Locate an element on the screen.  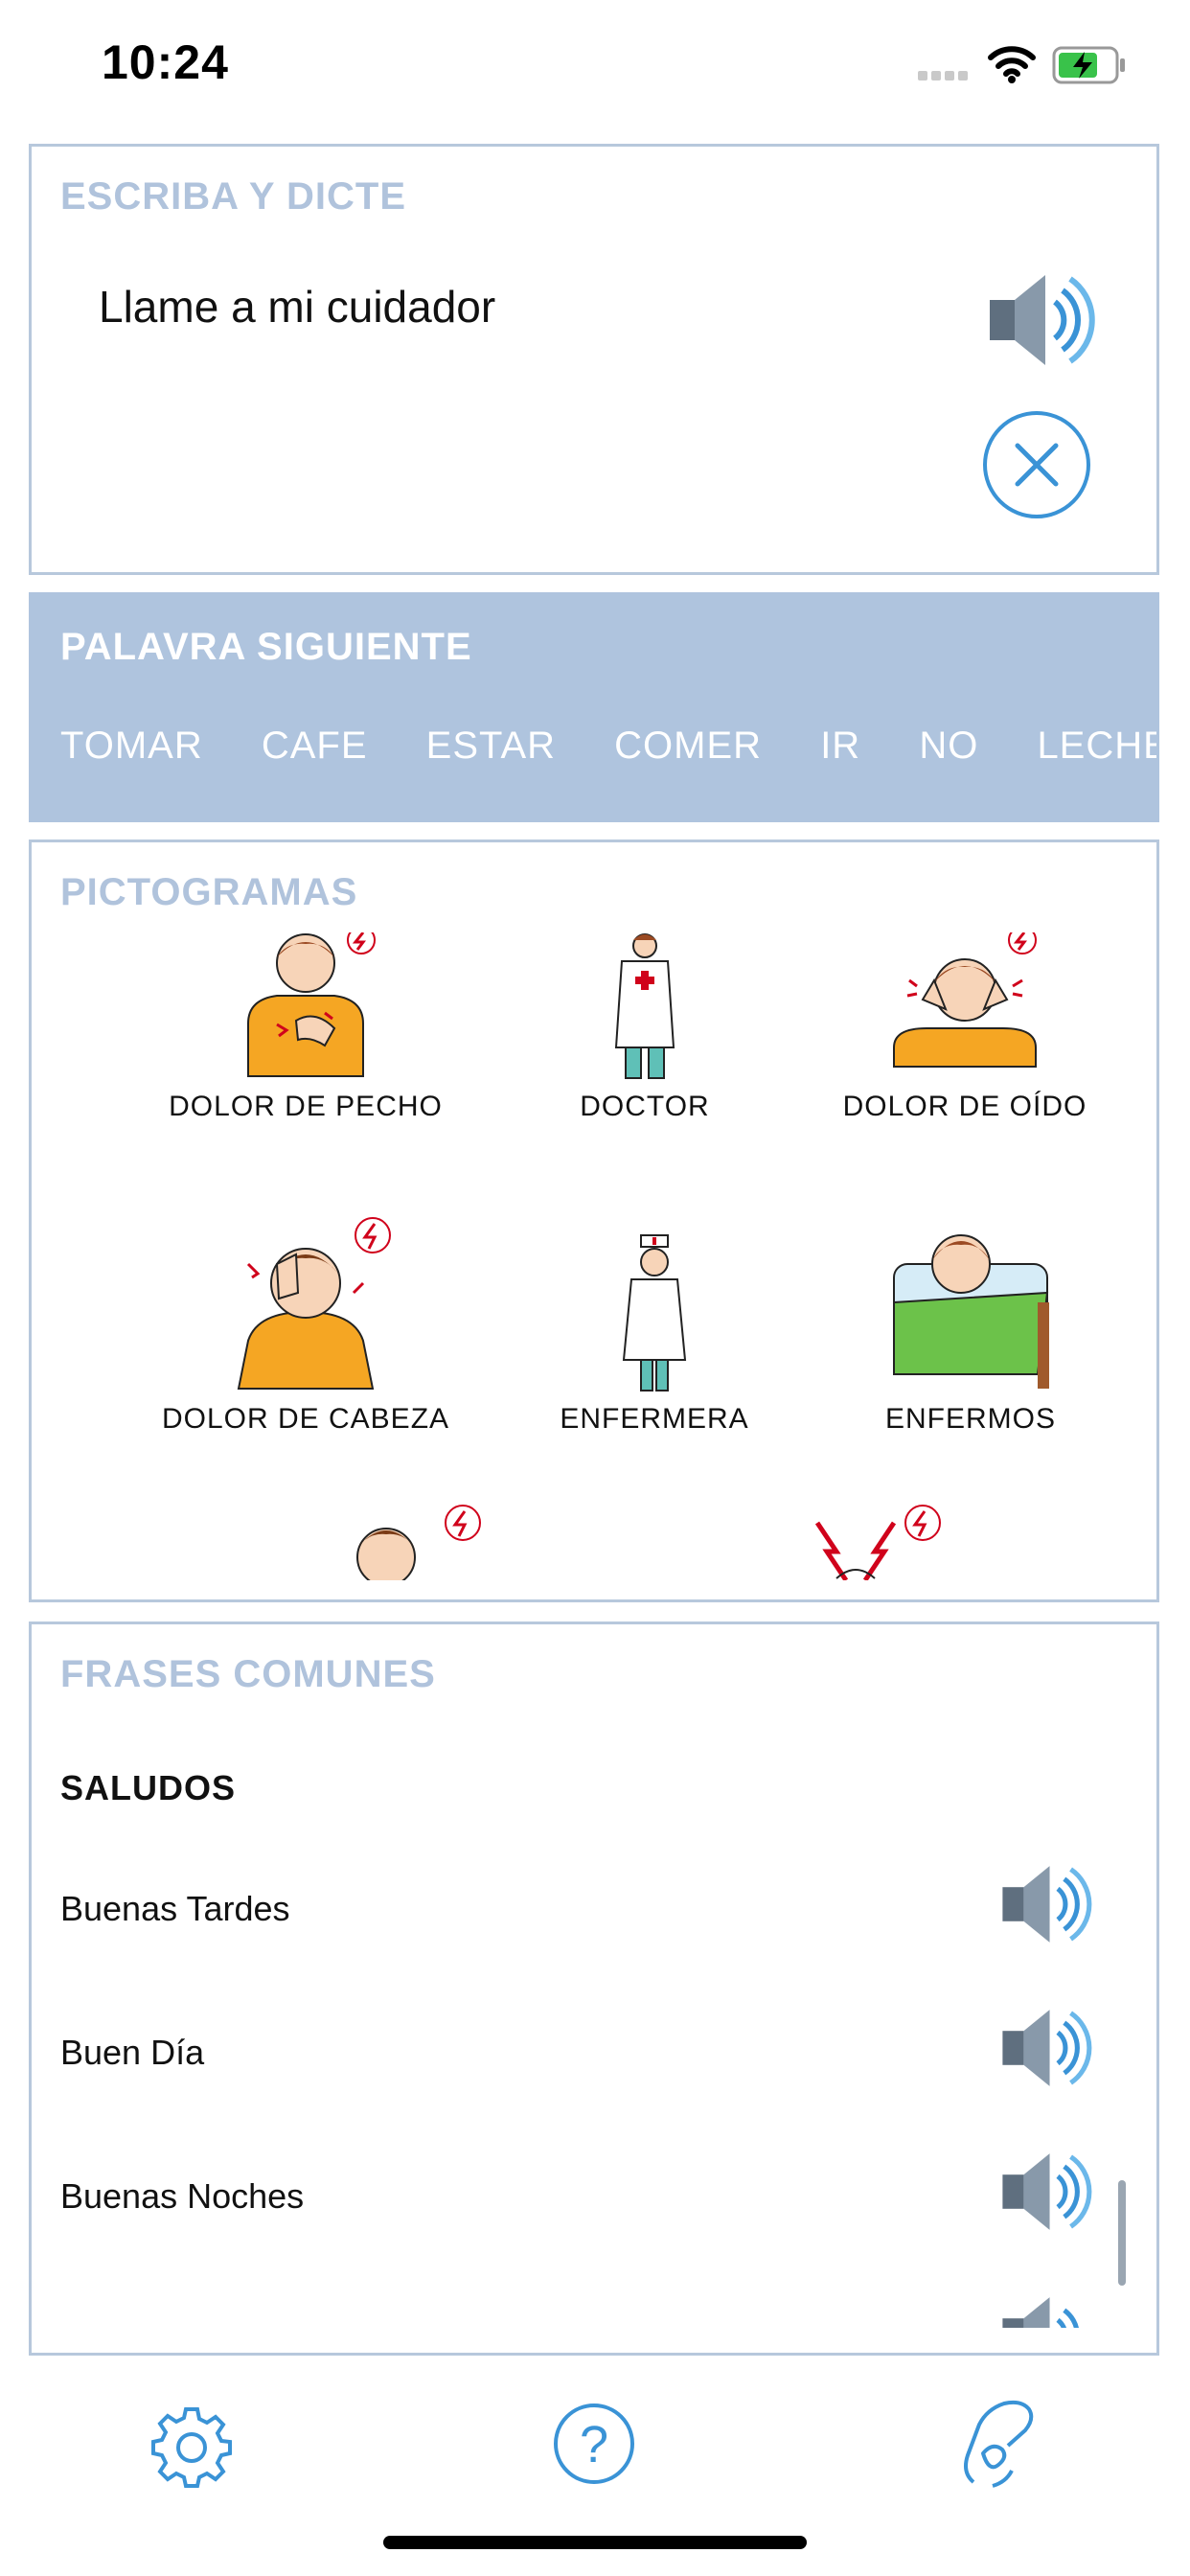
status-time: 10:24 is located at coordinates (166, 62).